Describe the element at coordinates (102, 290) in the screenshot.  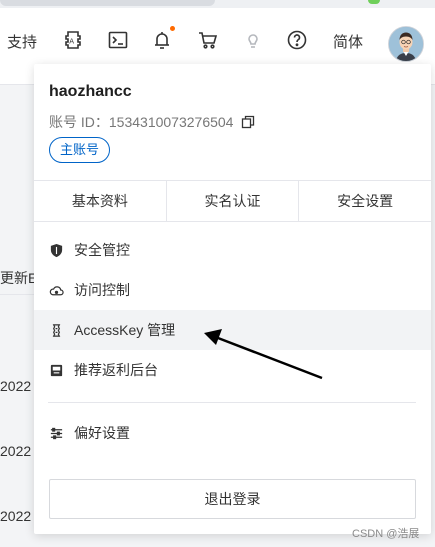
I see `menu-item-label: 访问控制` at that location.